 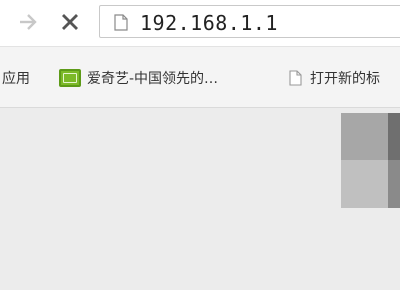 What do you see at coordinates (28, 22) in the screenshot?
I see `forward-arrow-icon` at bounding box center [28, 22].